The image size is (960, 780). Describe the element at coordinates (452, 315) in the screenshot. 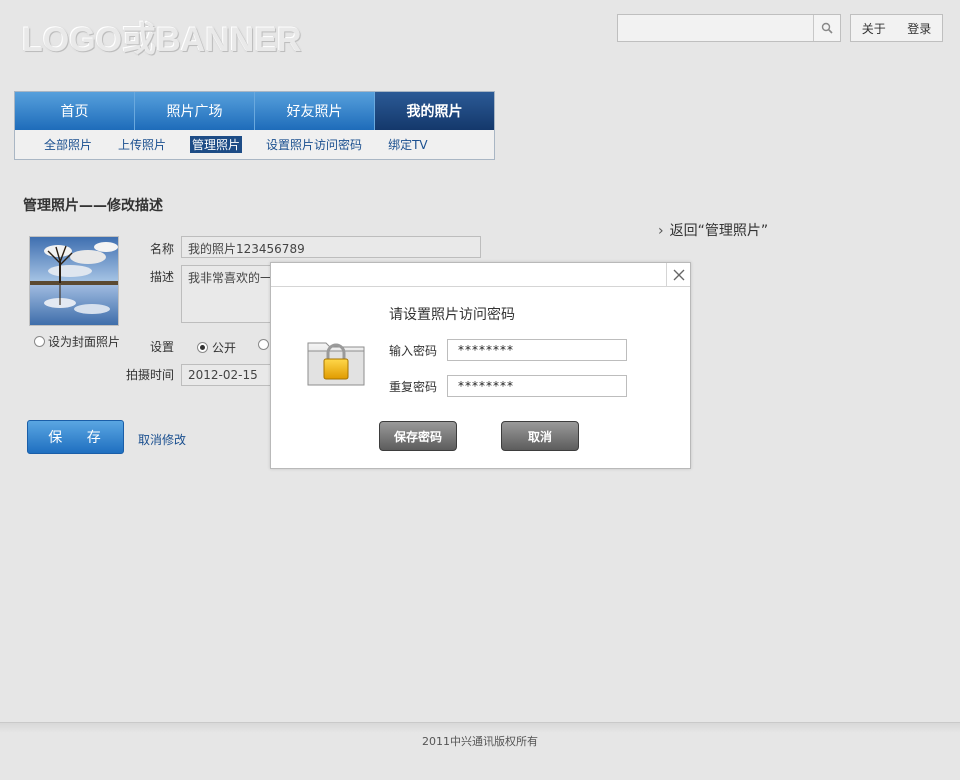

I see `dialog-title: 请设置照片访问密码` at that location.